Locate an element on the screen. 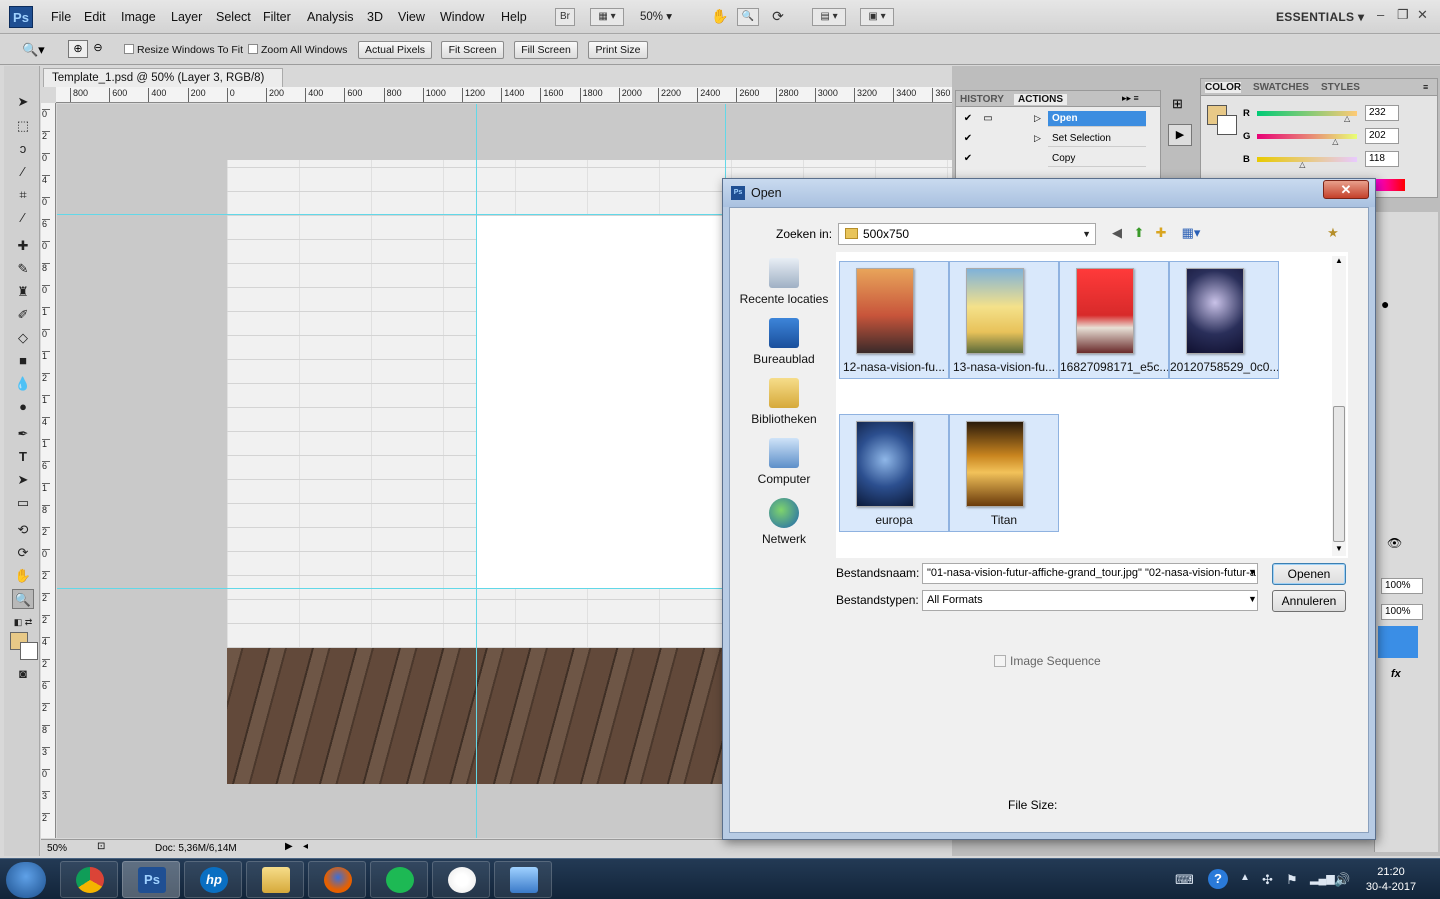 The image size is (1440, 899). keyboard-icon: ⌨ is located at coordinates (1184, 880).